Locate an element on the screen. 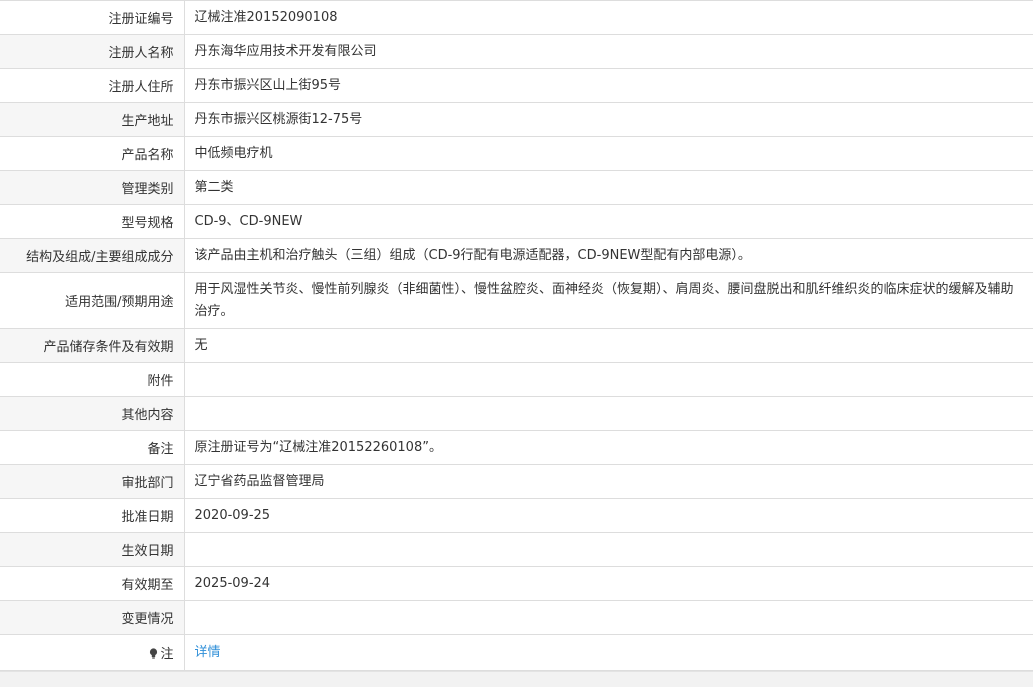 The image size is (1033, 696). row-change-status: 变更情况 is located at coordinates (516, 617).